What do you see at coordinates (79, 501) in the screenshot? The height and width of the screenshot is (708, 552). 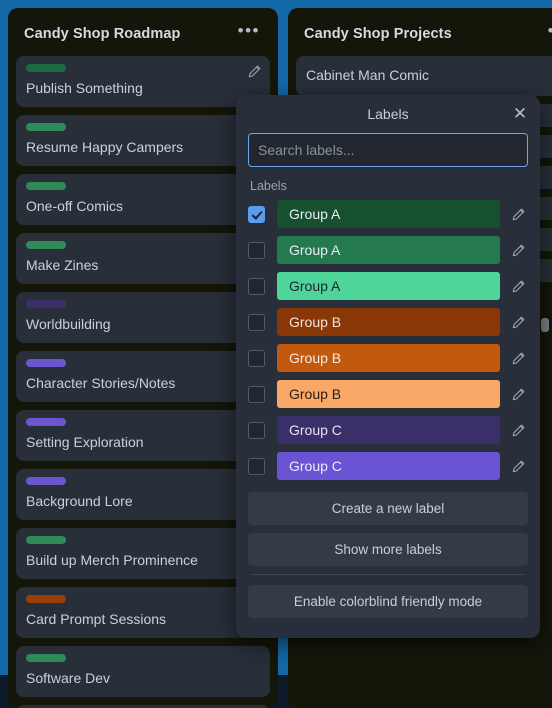 I see `card-title: Background Lore` at bounding box center [79, 501].